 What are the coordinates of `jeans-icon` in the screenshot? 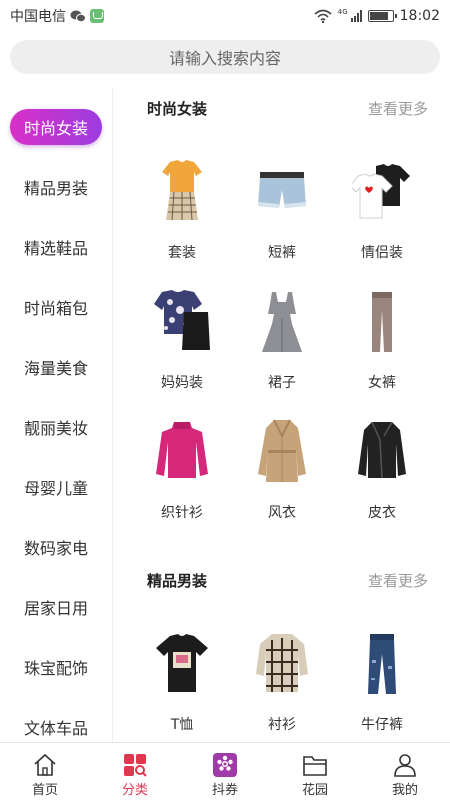 It's located at (382, 664).